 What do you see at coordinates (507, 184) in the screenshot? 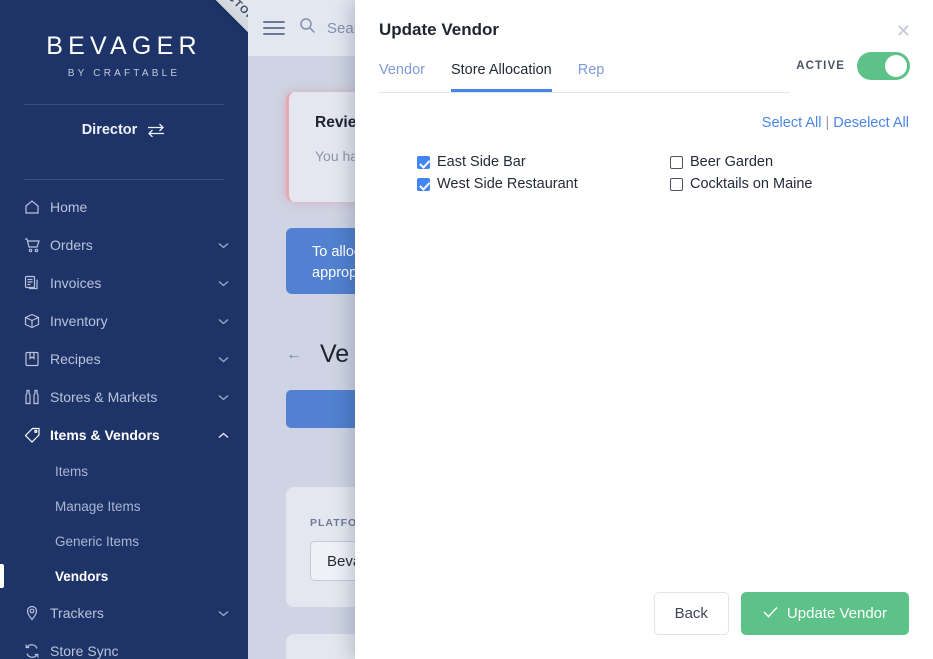
I see `store-label: West Side Restaurant` at bounding box center [507, 184].